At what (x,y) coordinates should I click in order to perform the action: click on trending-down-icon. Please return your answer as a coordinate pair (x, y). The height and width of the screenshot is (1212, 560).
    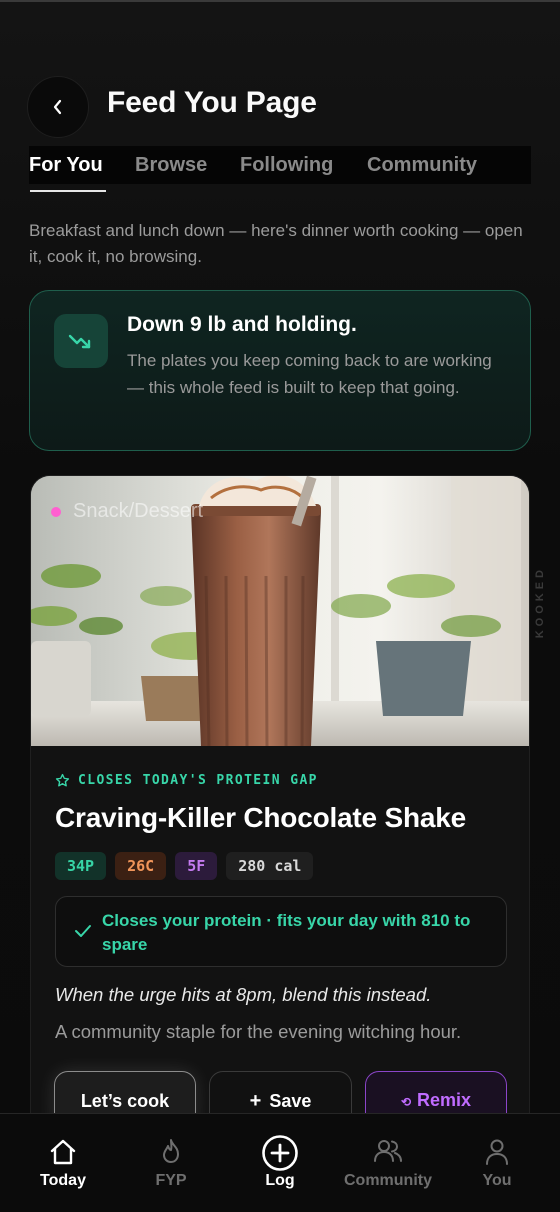
    Looking at the image, I should click on (79, 341).